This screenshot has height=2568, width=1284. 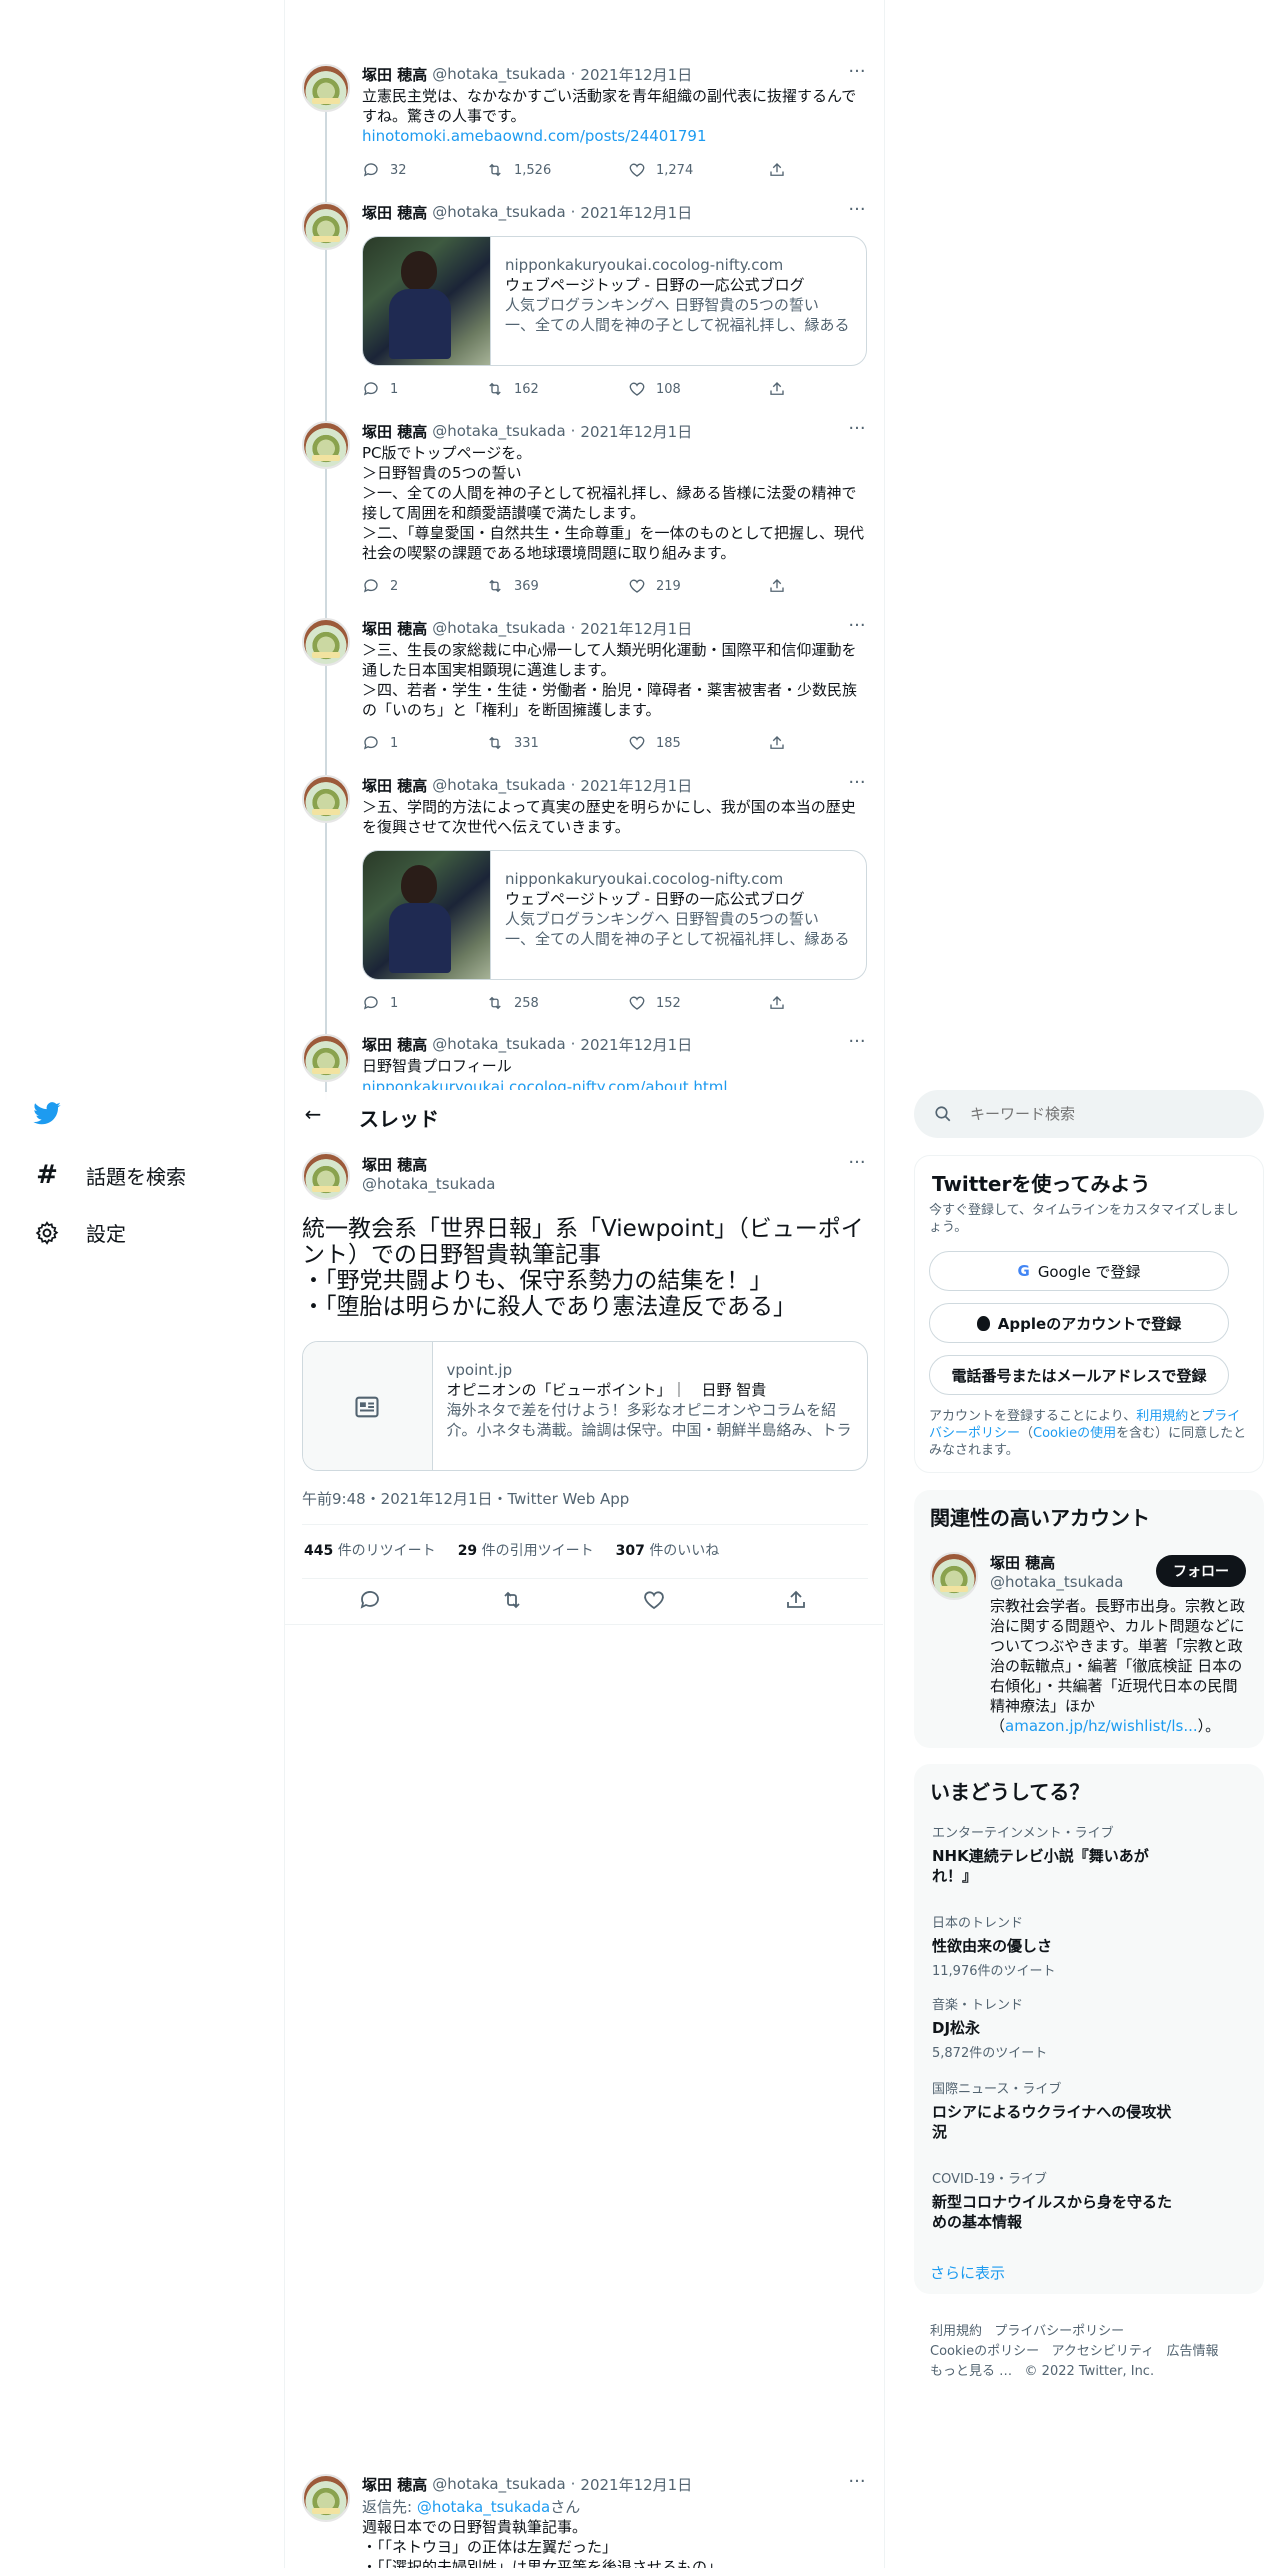 I want to click on back-arrow-icon: ←, so click(x=313, y=1114).